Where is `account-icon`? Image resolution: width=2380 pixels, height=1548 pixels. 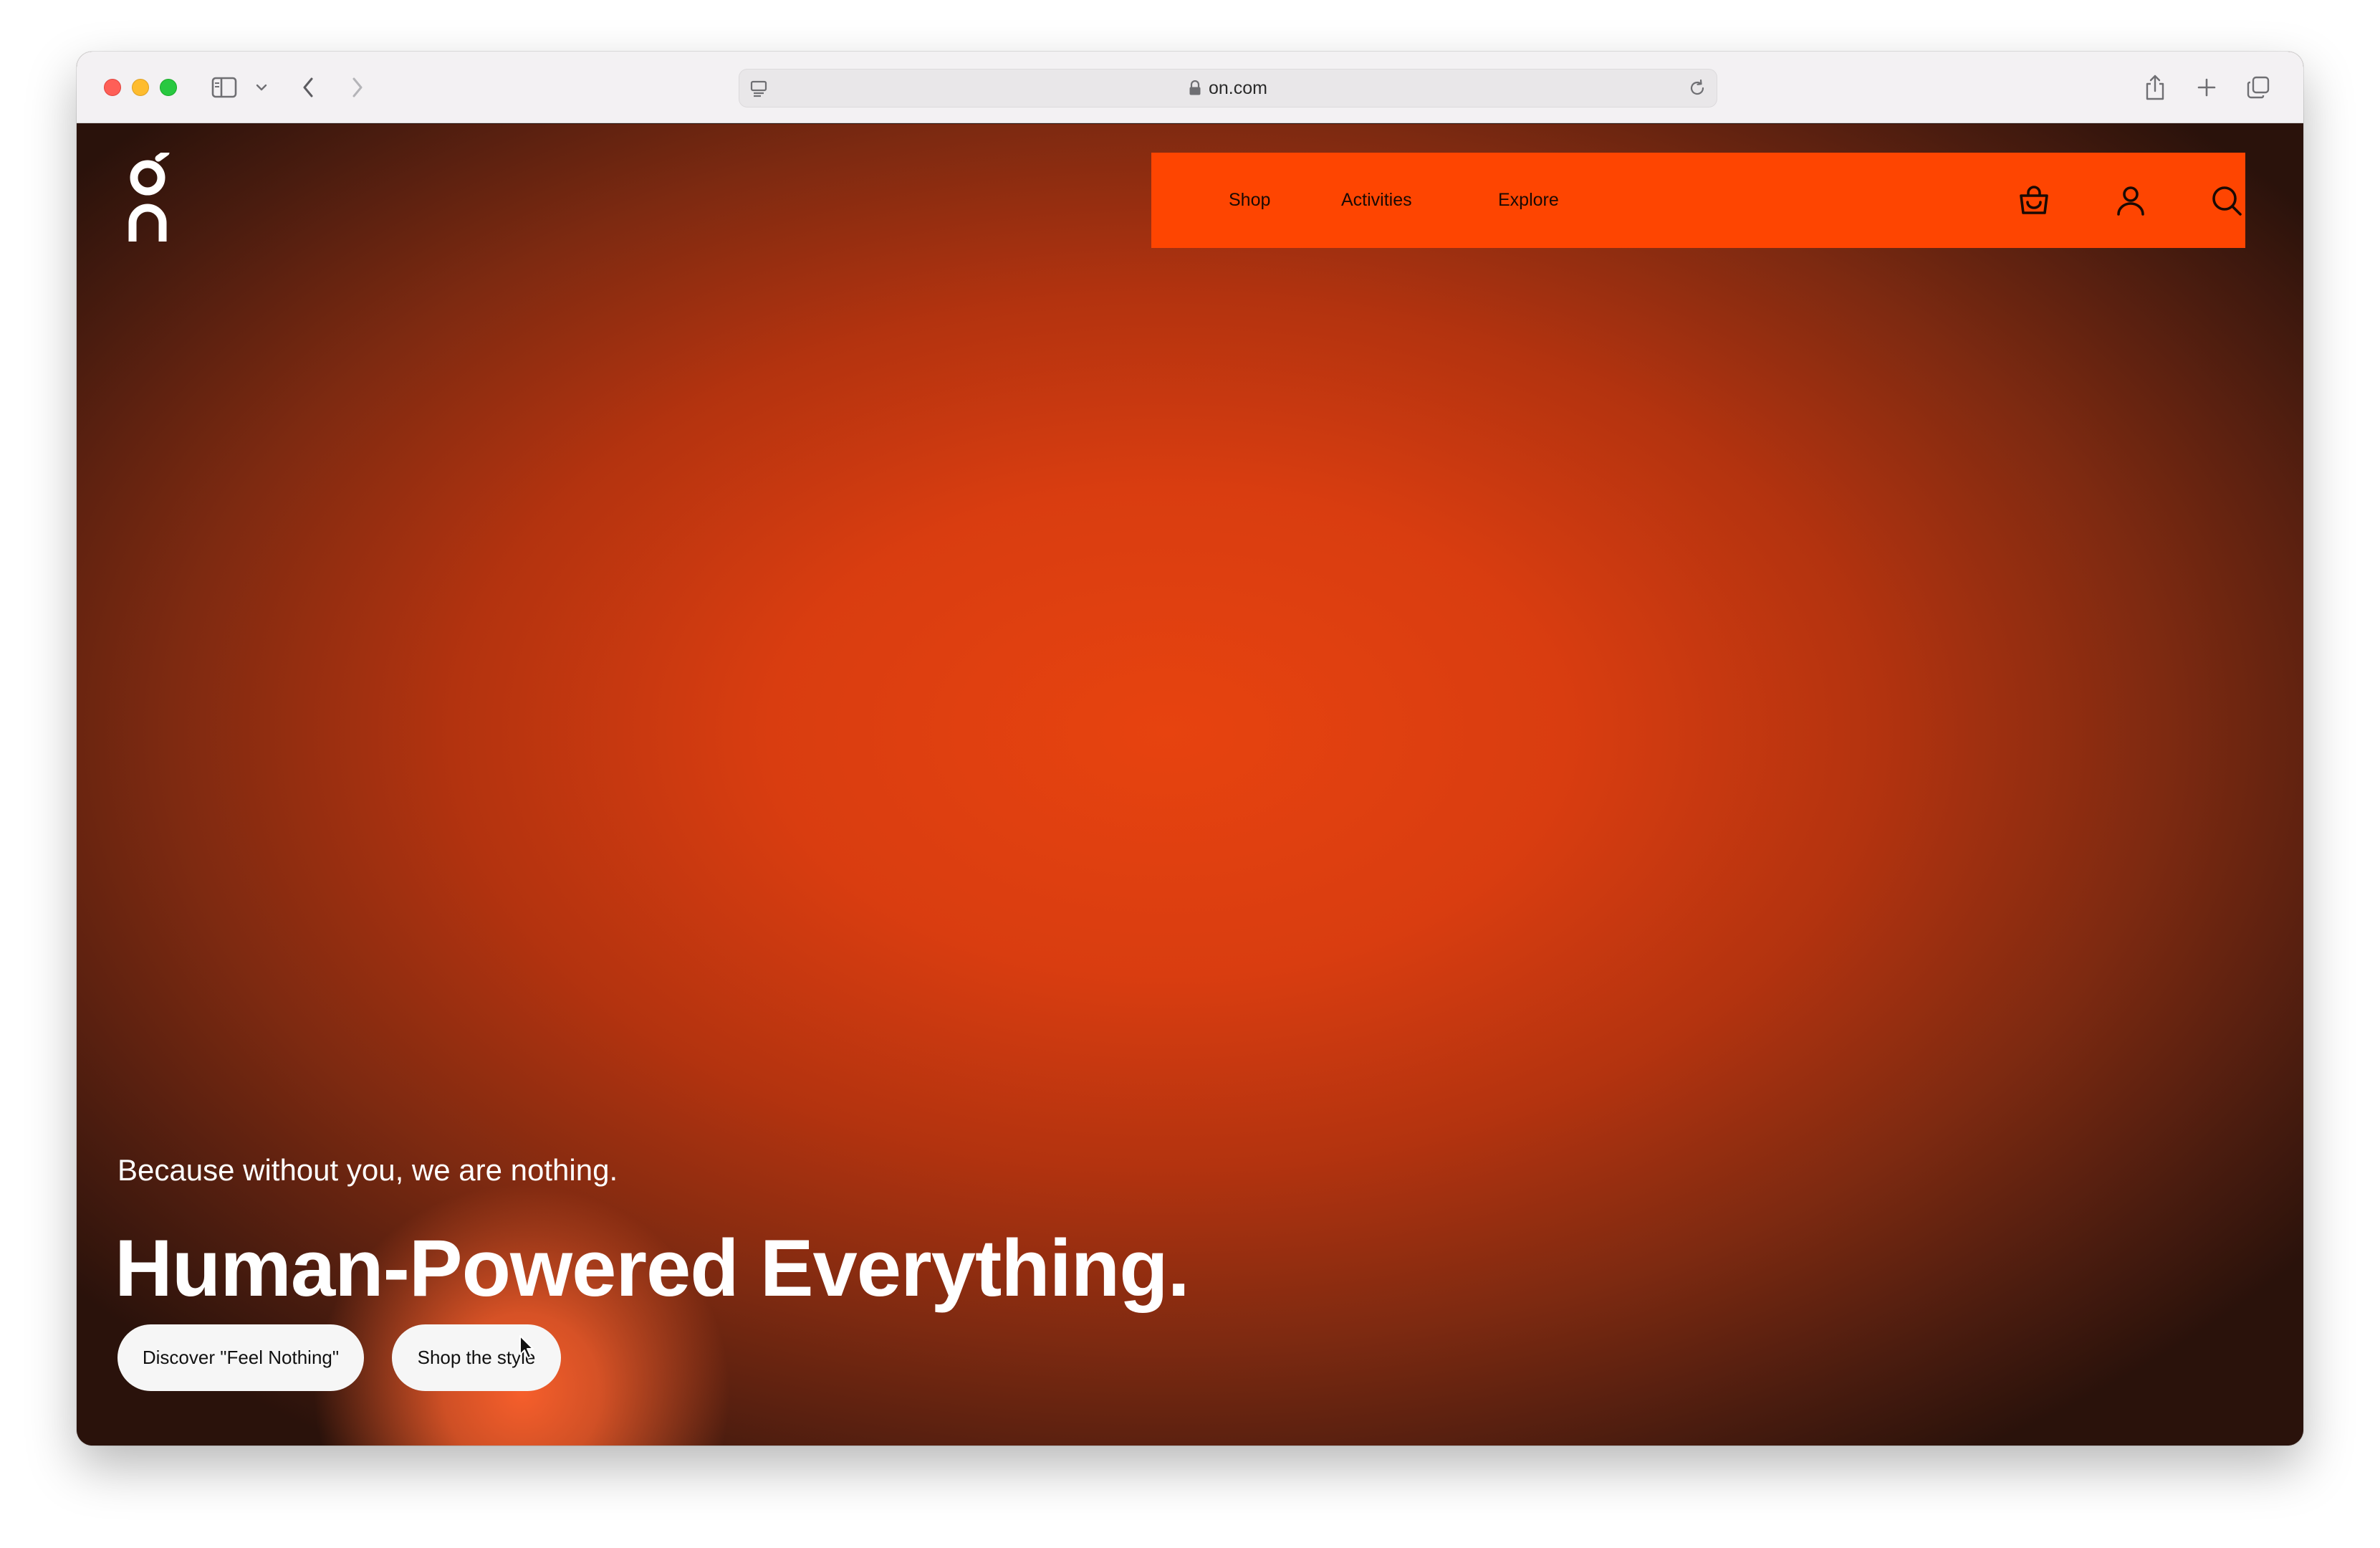 account-icon is located at coordinates (2131, 201).